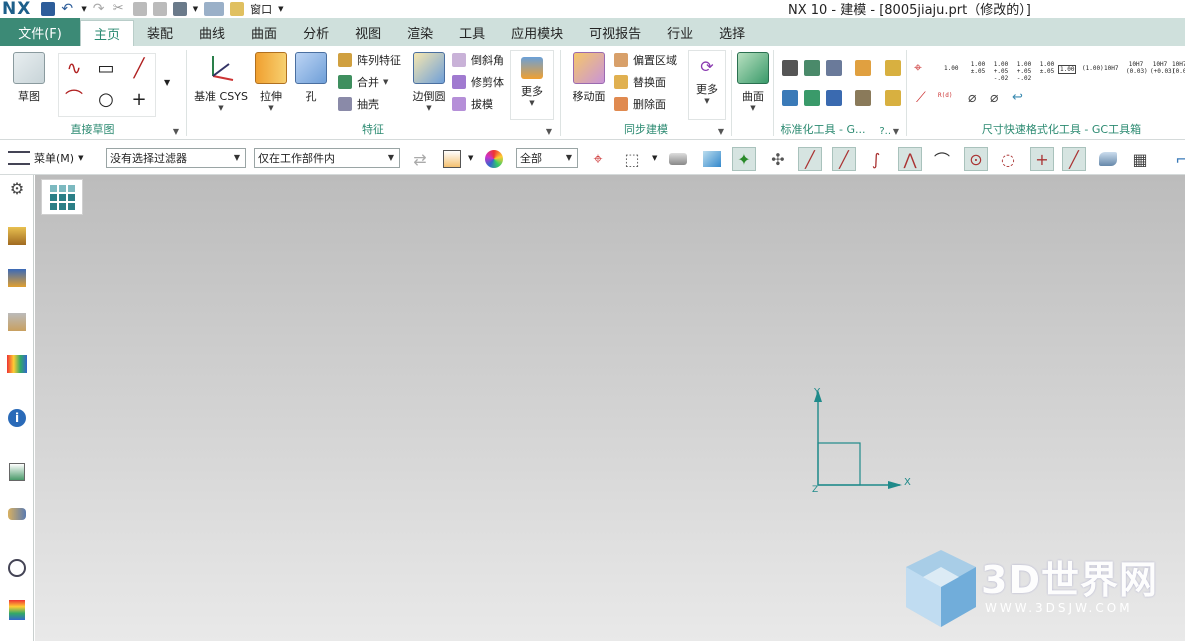 The width and height of the screenshot is (1185, 641). Describe the element at coordinates (1042, 159) in the screenshot. I see `snap-existing-point-icon: +` at that location.